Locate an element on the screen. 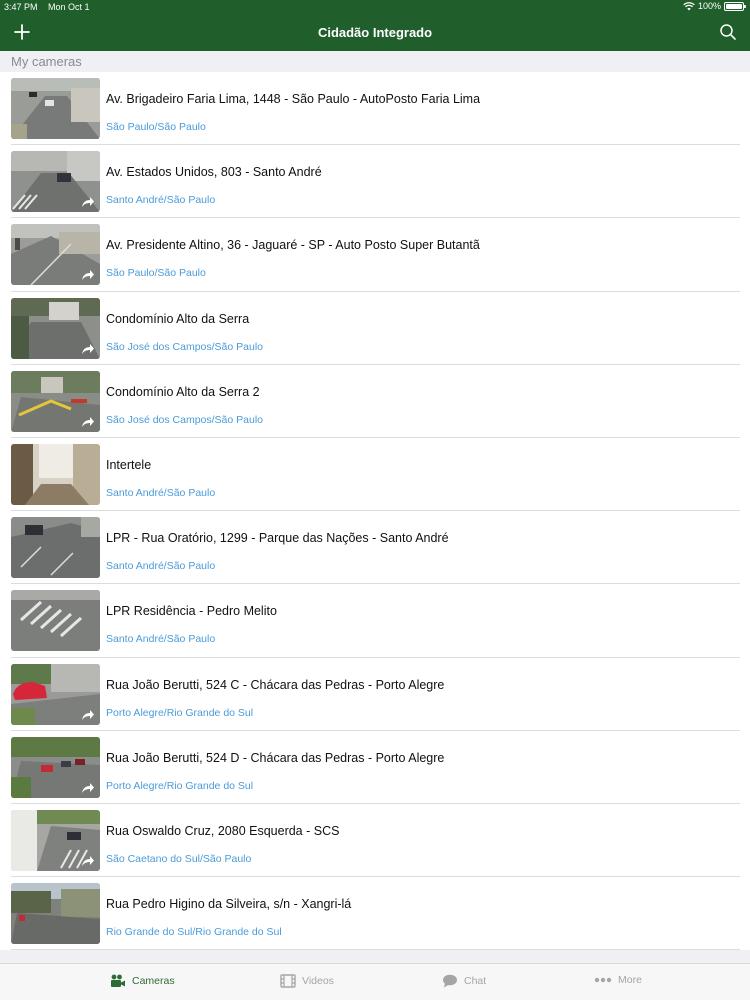 This screenshot has width=750, height=1000. page-title: Cidadão Integrado is located at coordinates (375, 32).